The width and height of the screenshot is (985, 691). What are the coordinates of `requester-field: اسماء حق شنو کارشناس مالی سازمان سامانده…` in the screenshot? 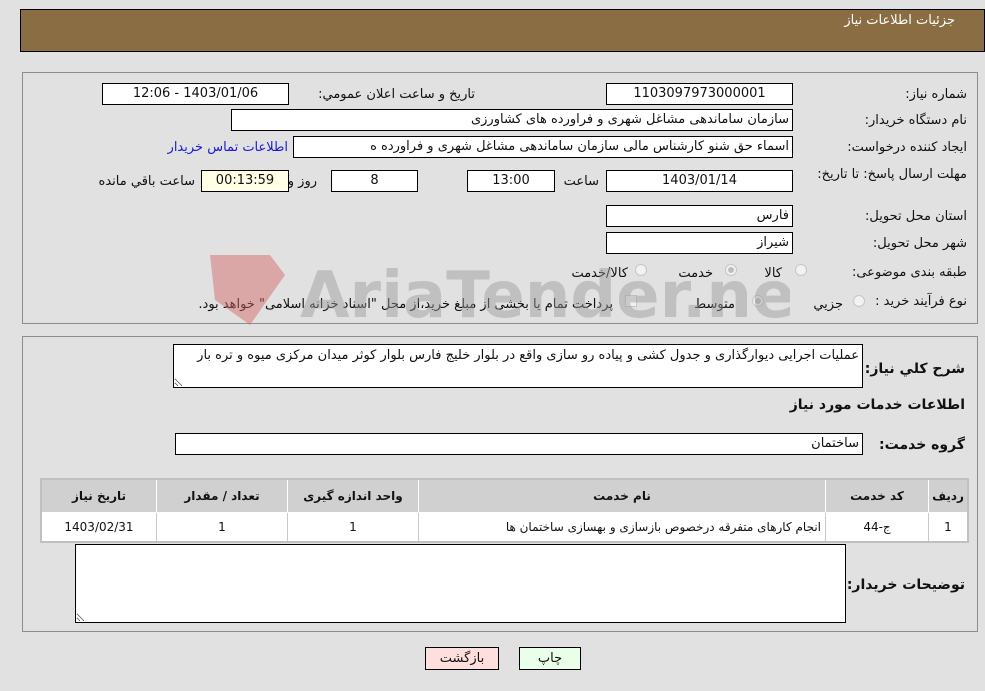 It's located at (543, 147).